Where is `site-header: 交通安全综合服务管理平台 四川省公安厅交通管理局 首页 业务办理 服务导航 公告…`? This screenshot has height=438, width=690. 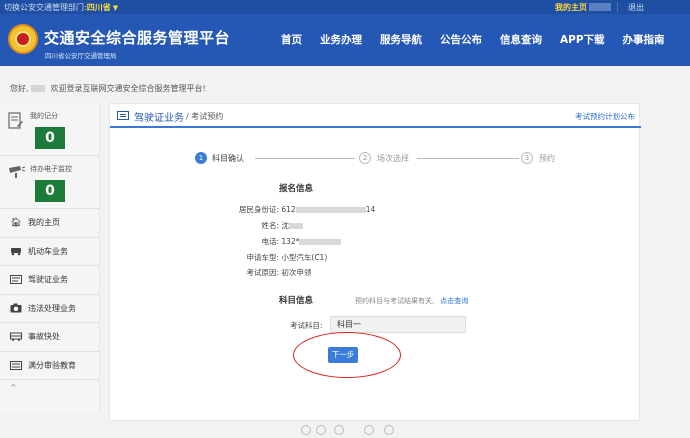 site-header: 交通安全综合服务管理平台 四川省公安厅交通管理局 首页 业务办理 服务导航 公告… is located at coordinates (345, 40).